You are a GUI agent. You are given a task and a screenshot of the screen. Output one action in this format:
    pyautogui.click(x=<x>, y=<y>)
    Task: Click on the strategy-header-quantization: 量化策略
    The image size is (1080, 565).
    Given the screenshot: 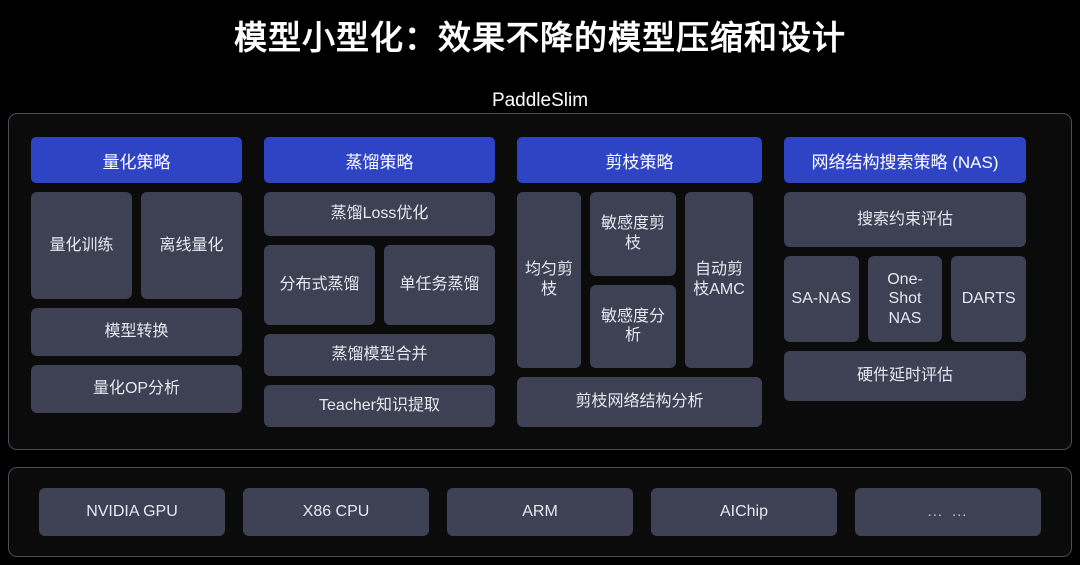 What is the action you would take?
    pyautogui.click(x=136, y=160)
    